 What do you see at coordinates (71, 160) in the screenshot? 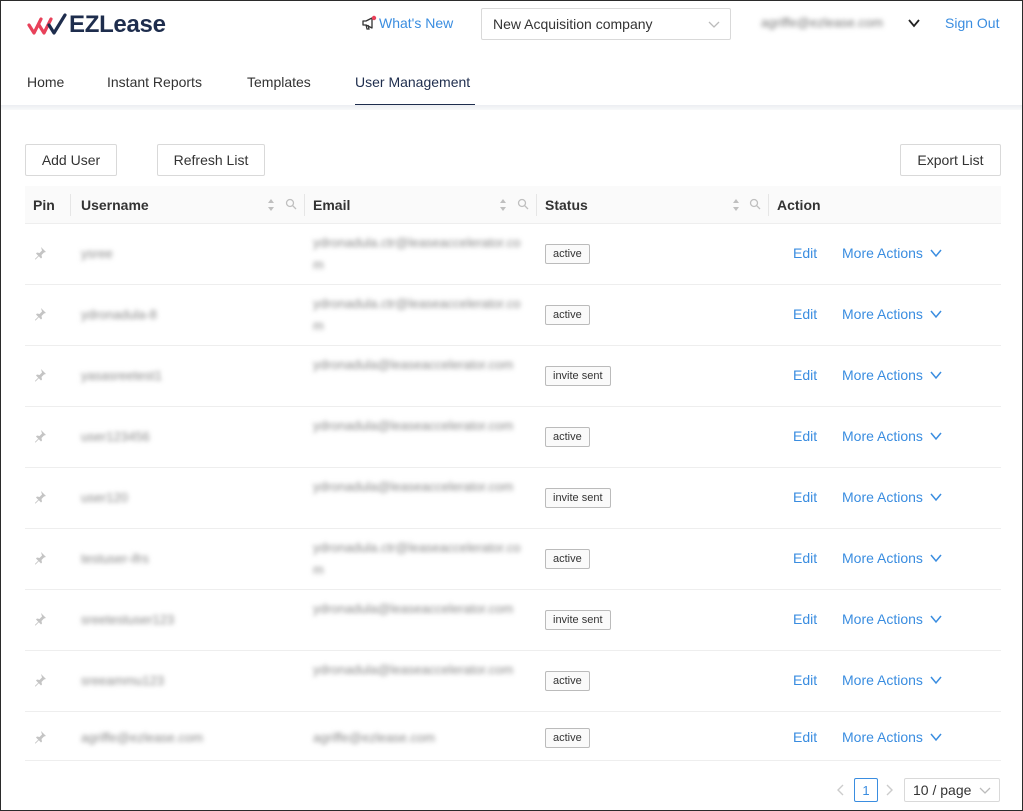
I see `add-user-button: Add User` at bounding box center [71, 160].